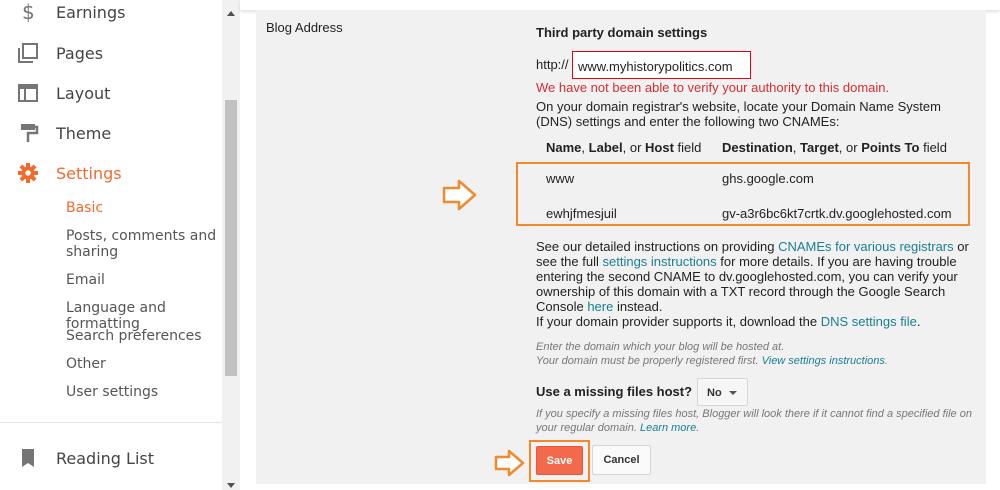 The width and height of the screenshot is (1000, 490). Describe the element at coordinates (146, 244) in the screenshot. I see `settings-sub-posts-comments-sharing: Posts, comments and sharing` at that location.